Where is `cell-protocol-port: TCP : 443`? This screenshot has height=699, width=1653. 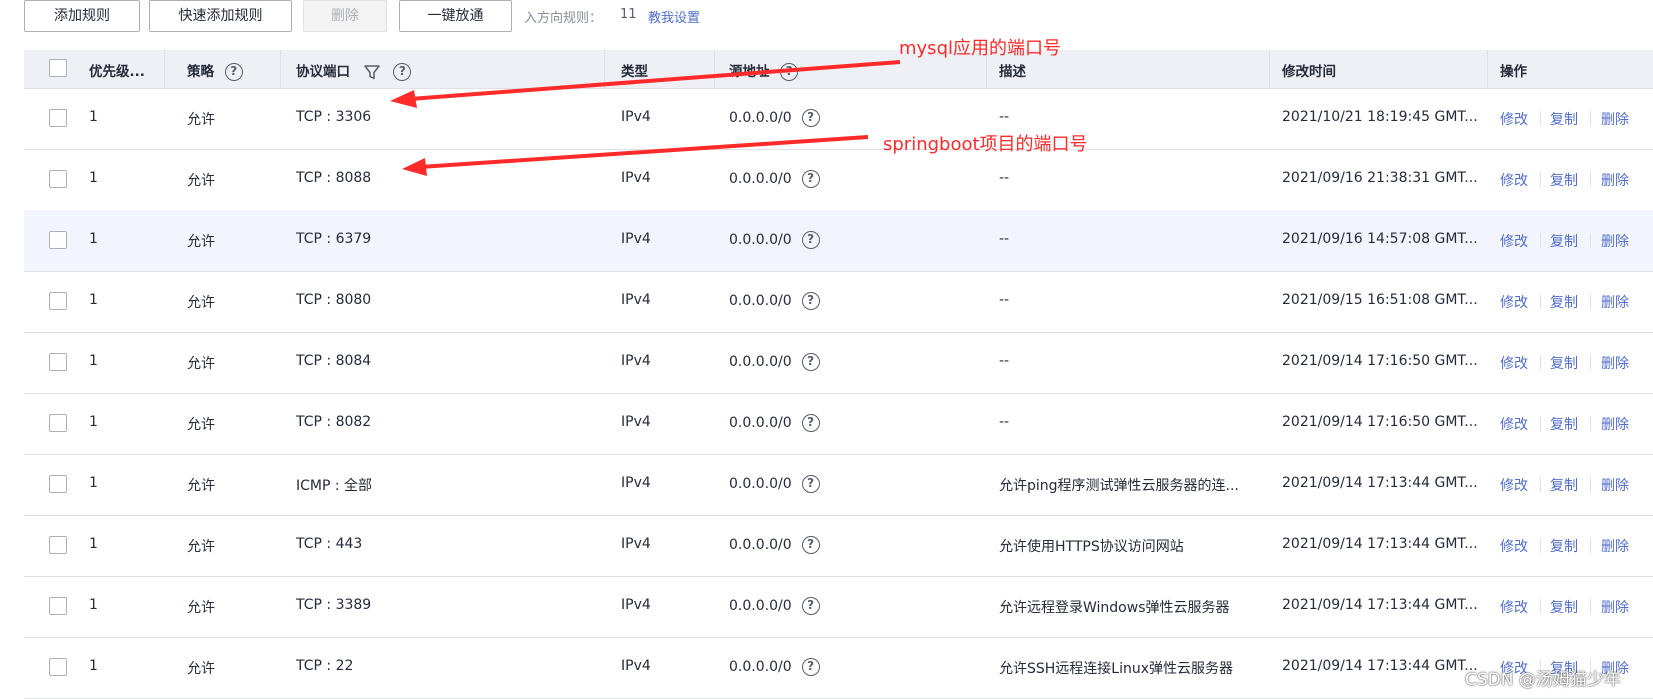 cell-protocol-port: TCP : 443 is located at coordinates (329, 544).